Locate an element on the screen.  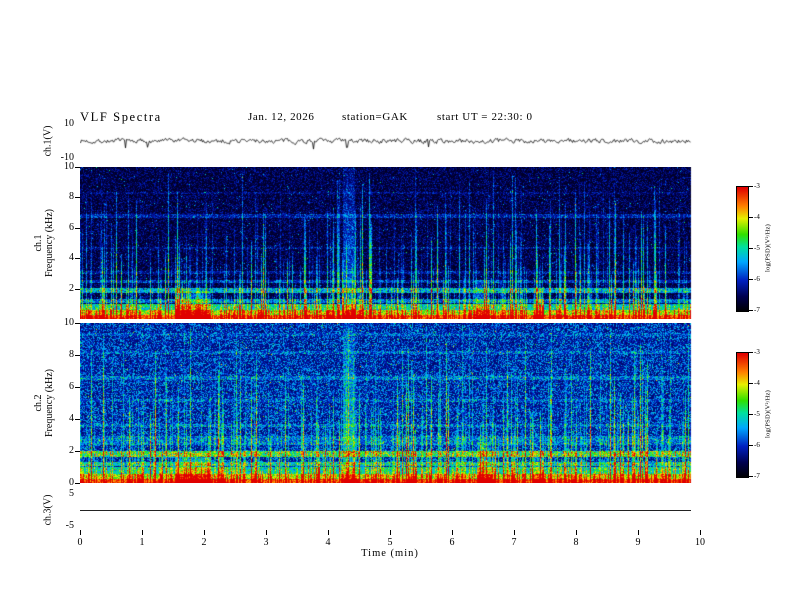
start-ut-label: start UT = 22:30: 0 is located at coordinates (485, 117).